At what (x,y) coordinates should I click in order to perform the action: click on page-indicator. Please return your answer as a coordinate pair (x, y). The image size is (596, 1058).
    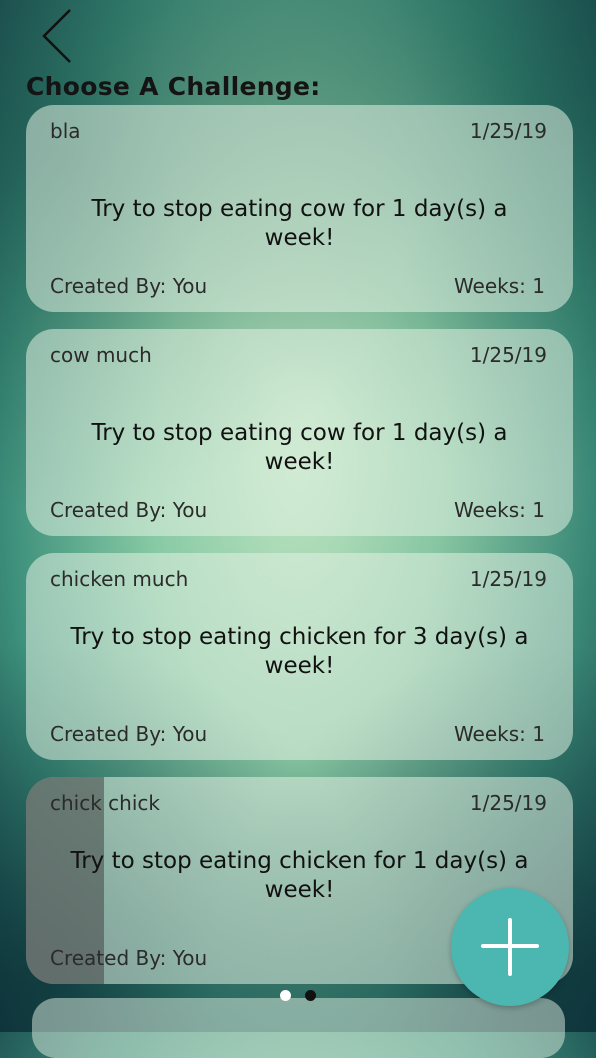
    Looking at the image, I should click on (298, 995).